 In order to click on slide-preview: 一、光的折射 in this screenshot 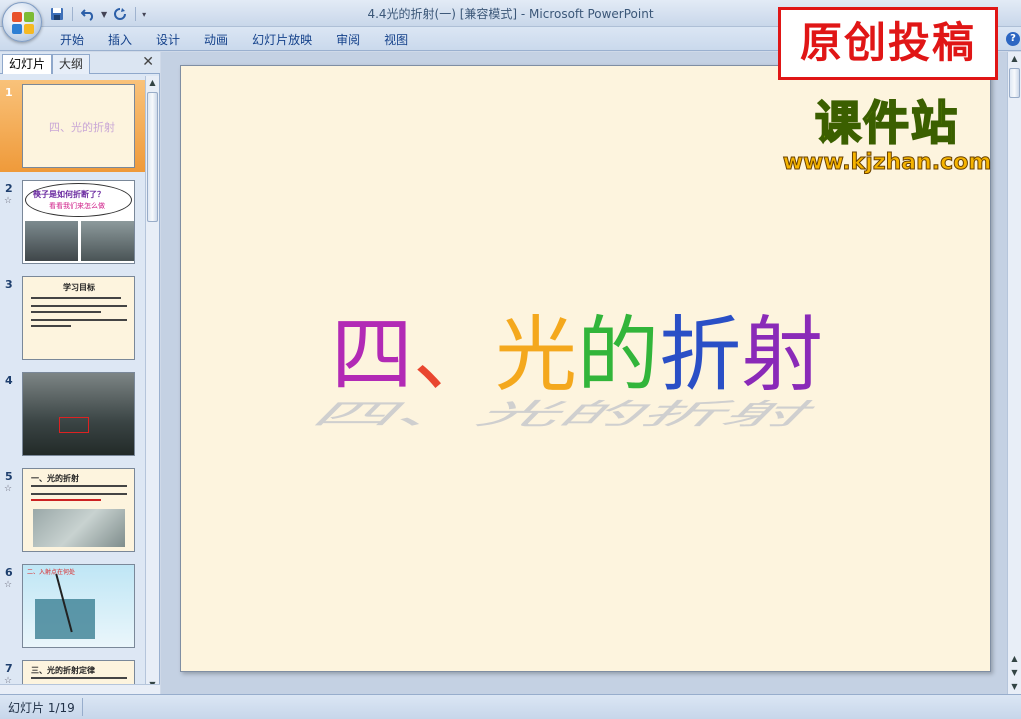, I will do `click(78, 510)`.